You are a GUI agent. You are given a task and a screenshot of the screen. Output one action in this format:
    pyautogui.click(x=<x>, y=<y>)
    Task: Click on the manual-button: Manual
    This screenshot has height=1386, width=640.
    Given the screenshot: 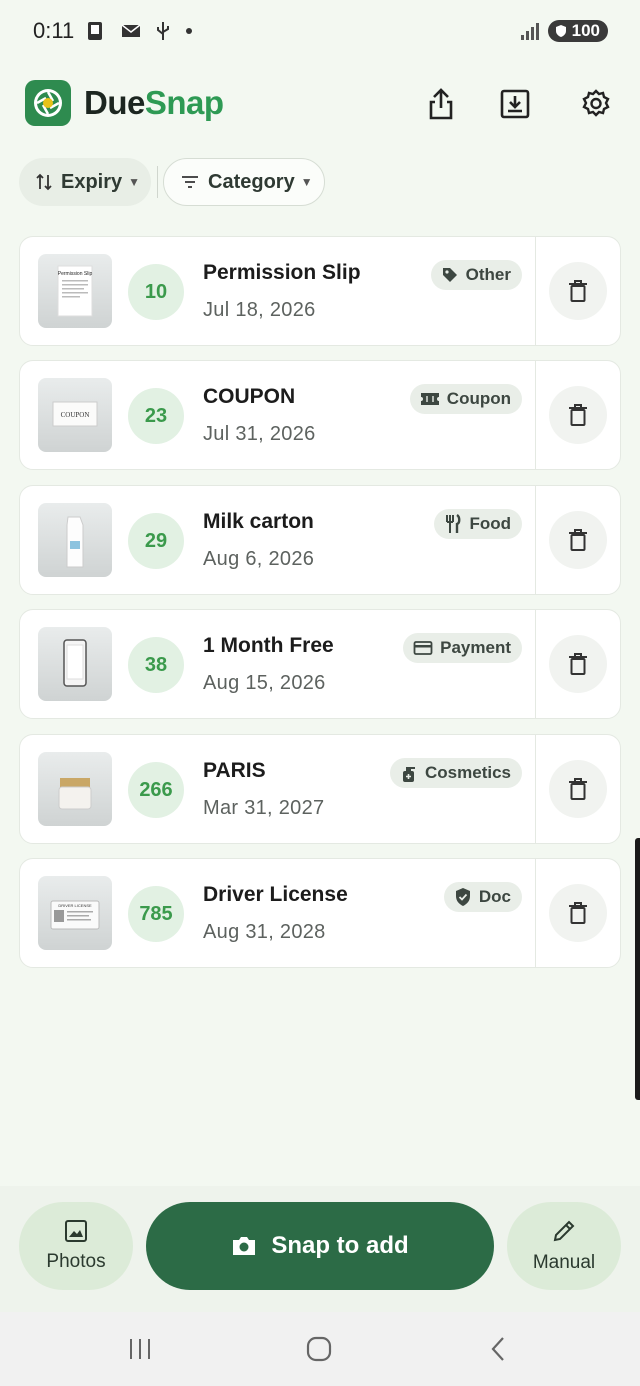 What is the action you would take?
    pyautogui.click(x=564, y=1246)
    